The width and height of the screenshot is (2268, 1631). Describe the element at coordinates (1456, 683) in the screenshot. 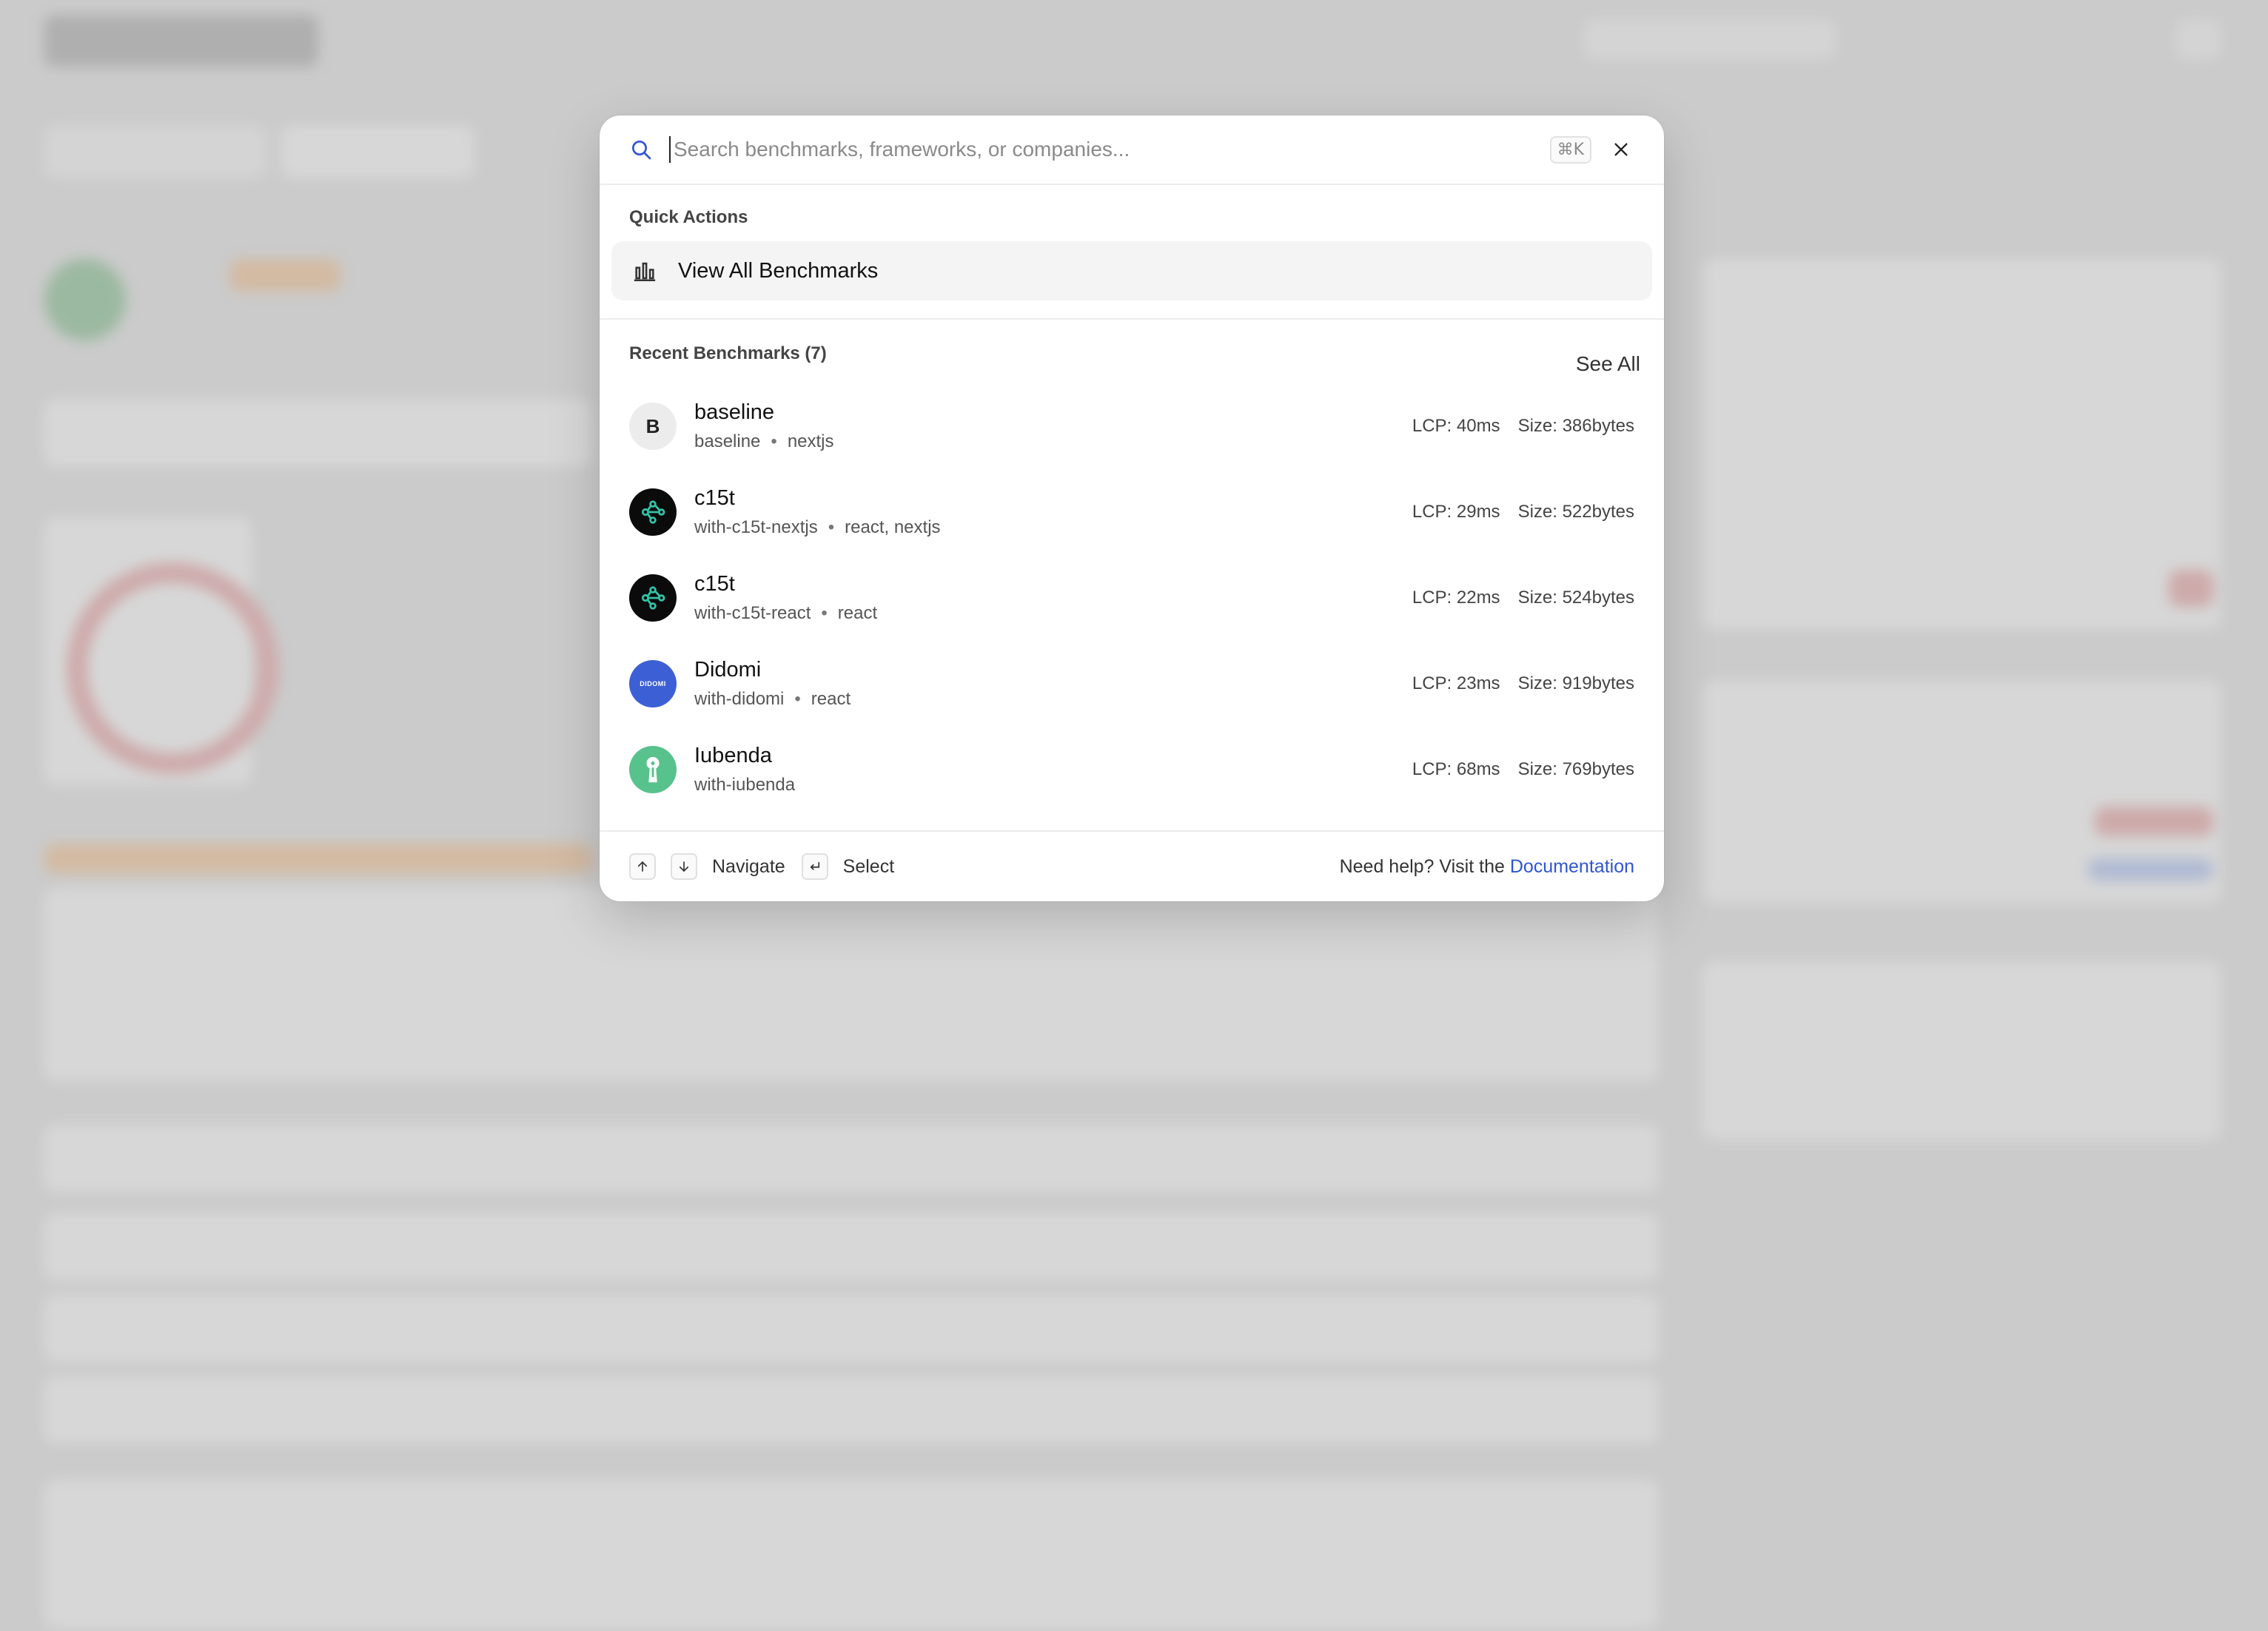

I see `lcp-metric: LCP: 23ms` at that location.